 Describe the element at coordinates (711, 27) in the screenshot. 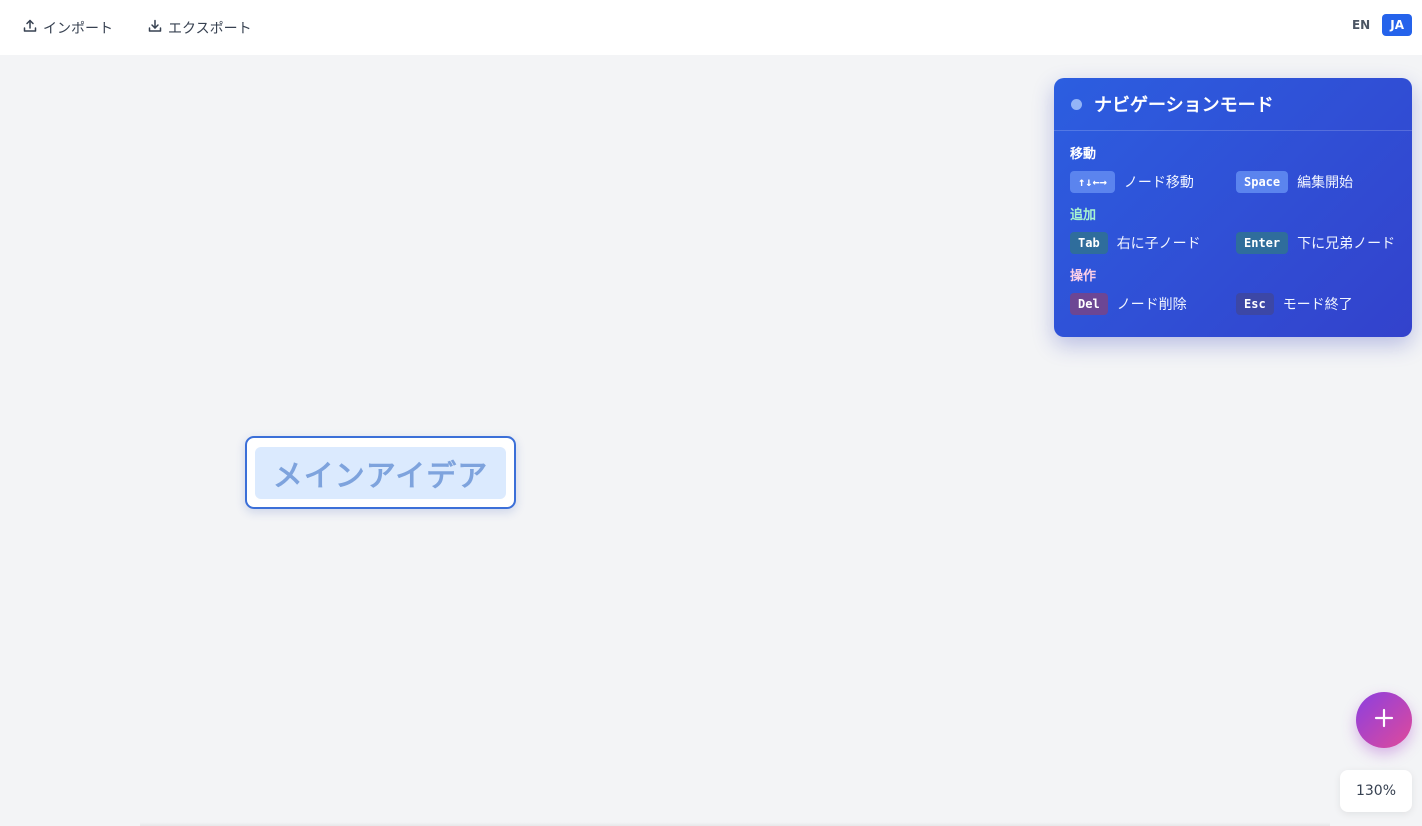

I see `top-toolbar: インポート エクスポート EN JA` at that location.